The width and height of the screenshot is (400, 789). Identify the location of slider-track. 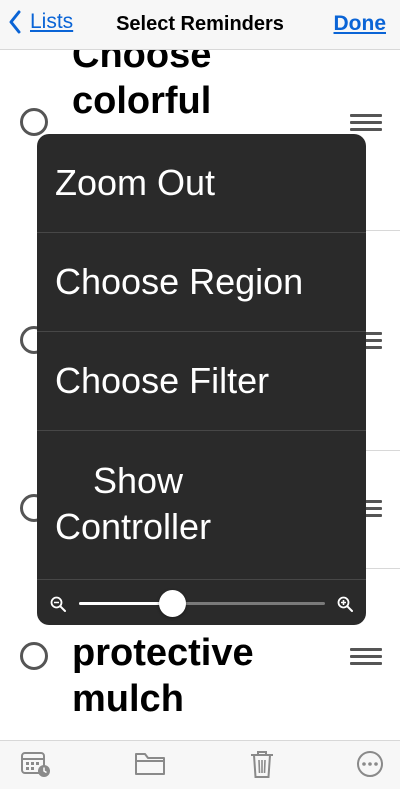
(202, 603).